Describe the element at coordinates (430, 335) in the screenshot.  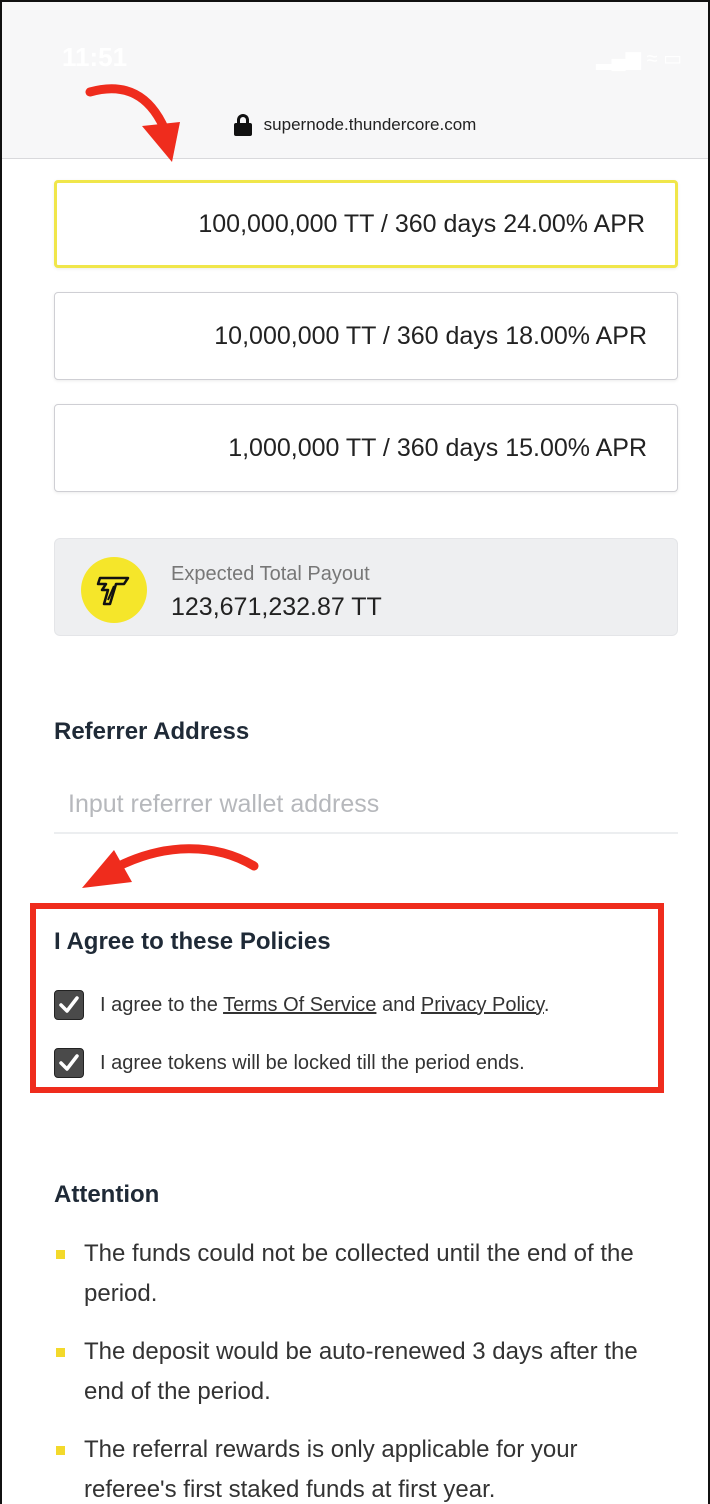
I see `plan-label: 10,000,000 TT / 360 days 18.00% APR` at that location.